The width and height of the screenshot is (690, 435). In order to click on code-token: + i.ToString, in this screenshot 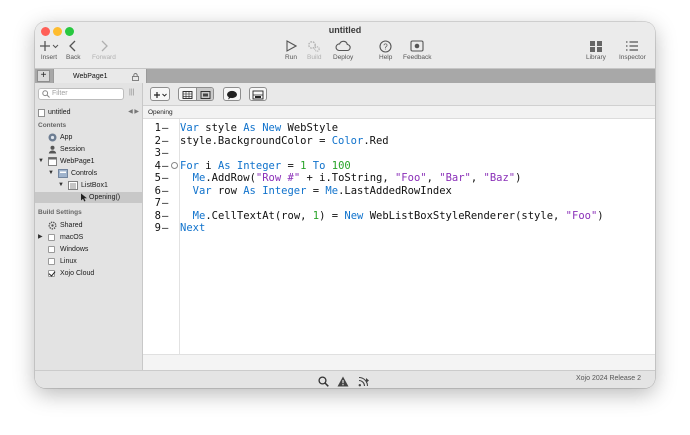, I will do `click(347, 178)`.